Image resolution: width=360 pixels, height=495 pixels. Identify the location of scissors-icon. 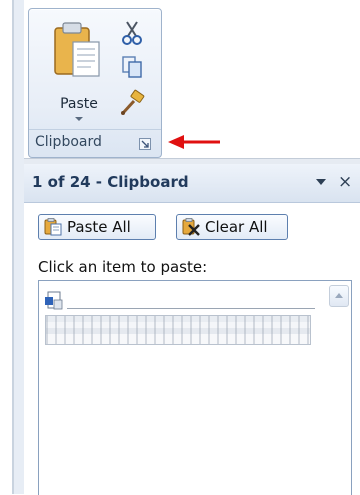
(132, 33).